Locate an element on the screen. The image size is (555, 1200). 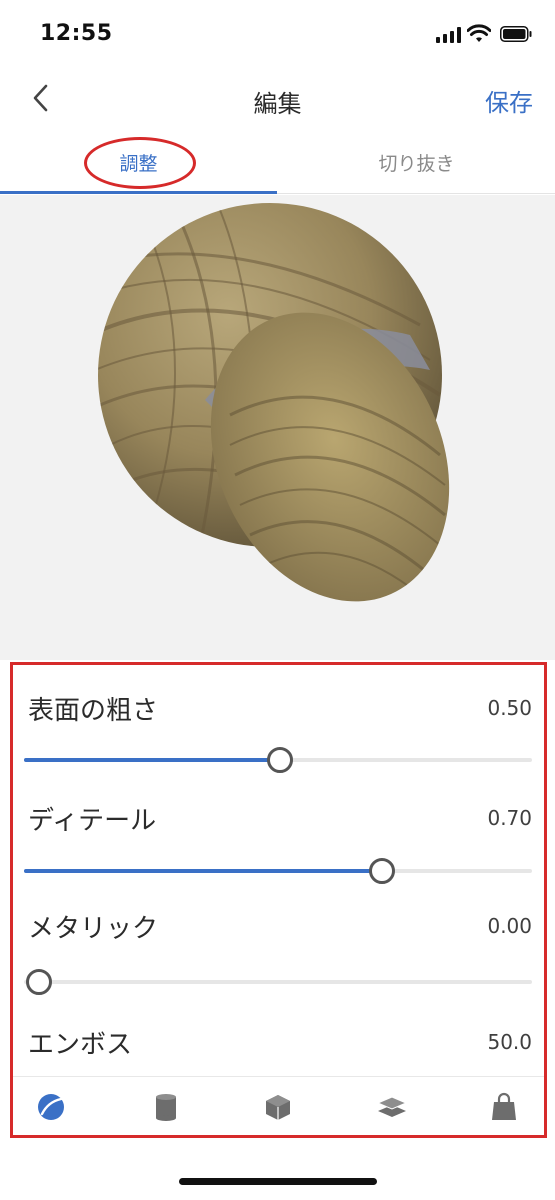
emboss-value: 50.0 is located at coordinates (509, 1042).